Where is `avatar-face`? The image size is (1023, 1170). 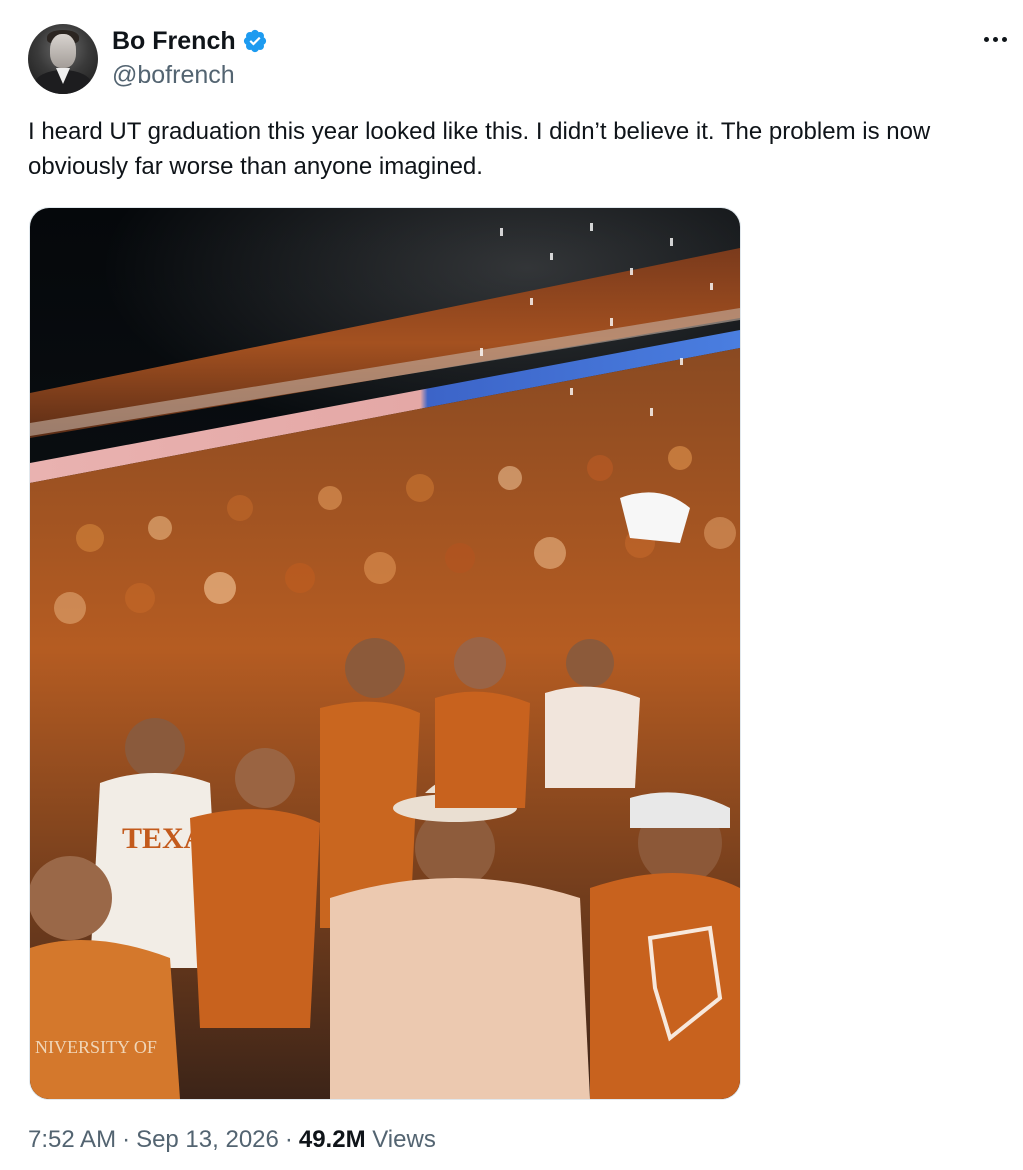 avatar-face is located at coordinates (63, 51).